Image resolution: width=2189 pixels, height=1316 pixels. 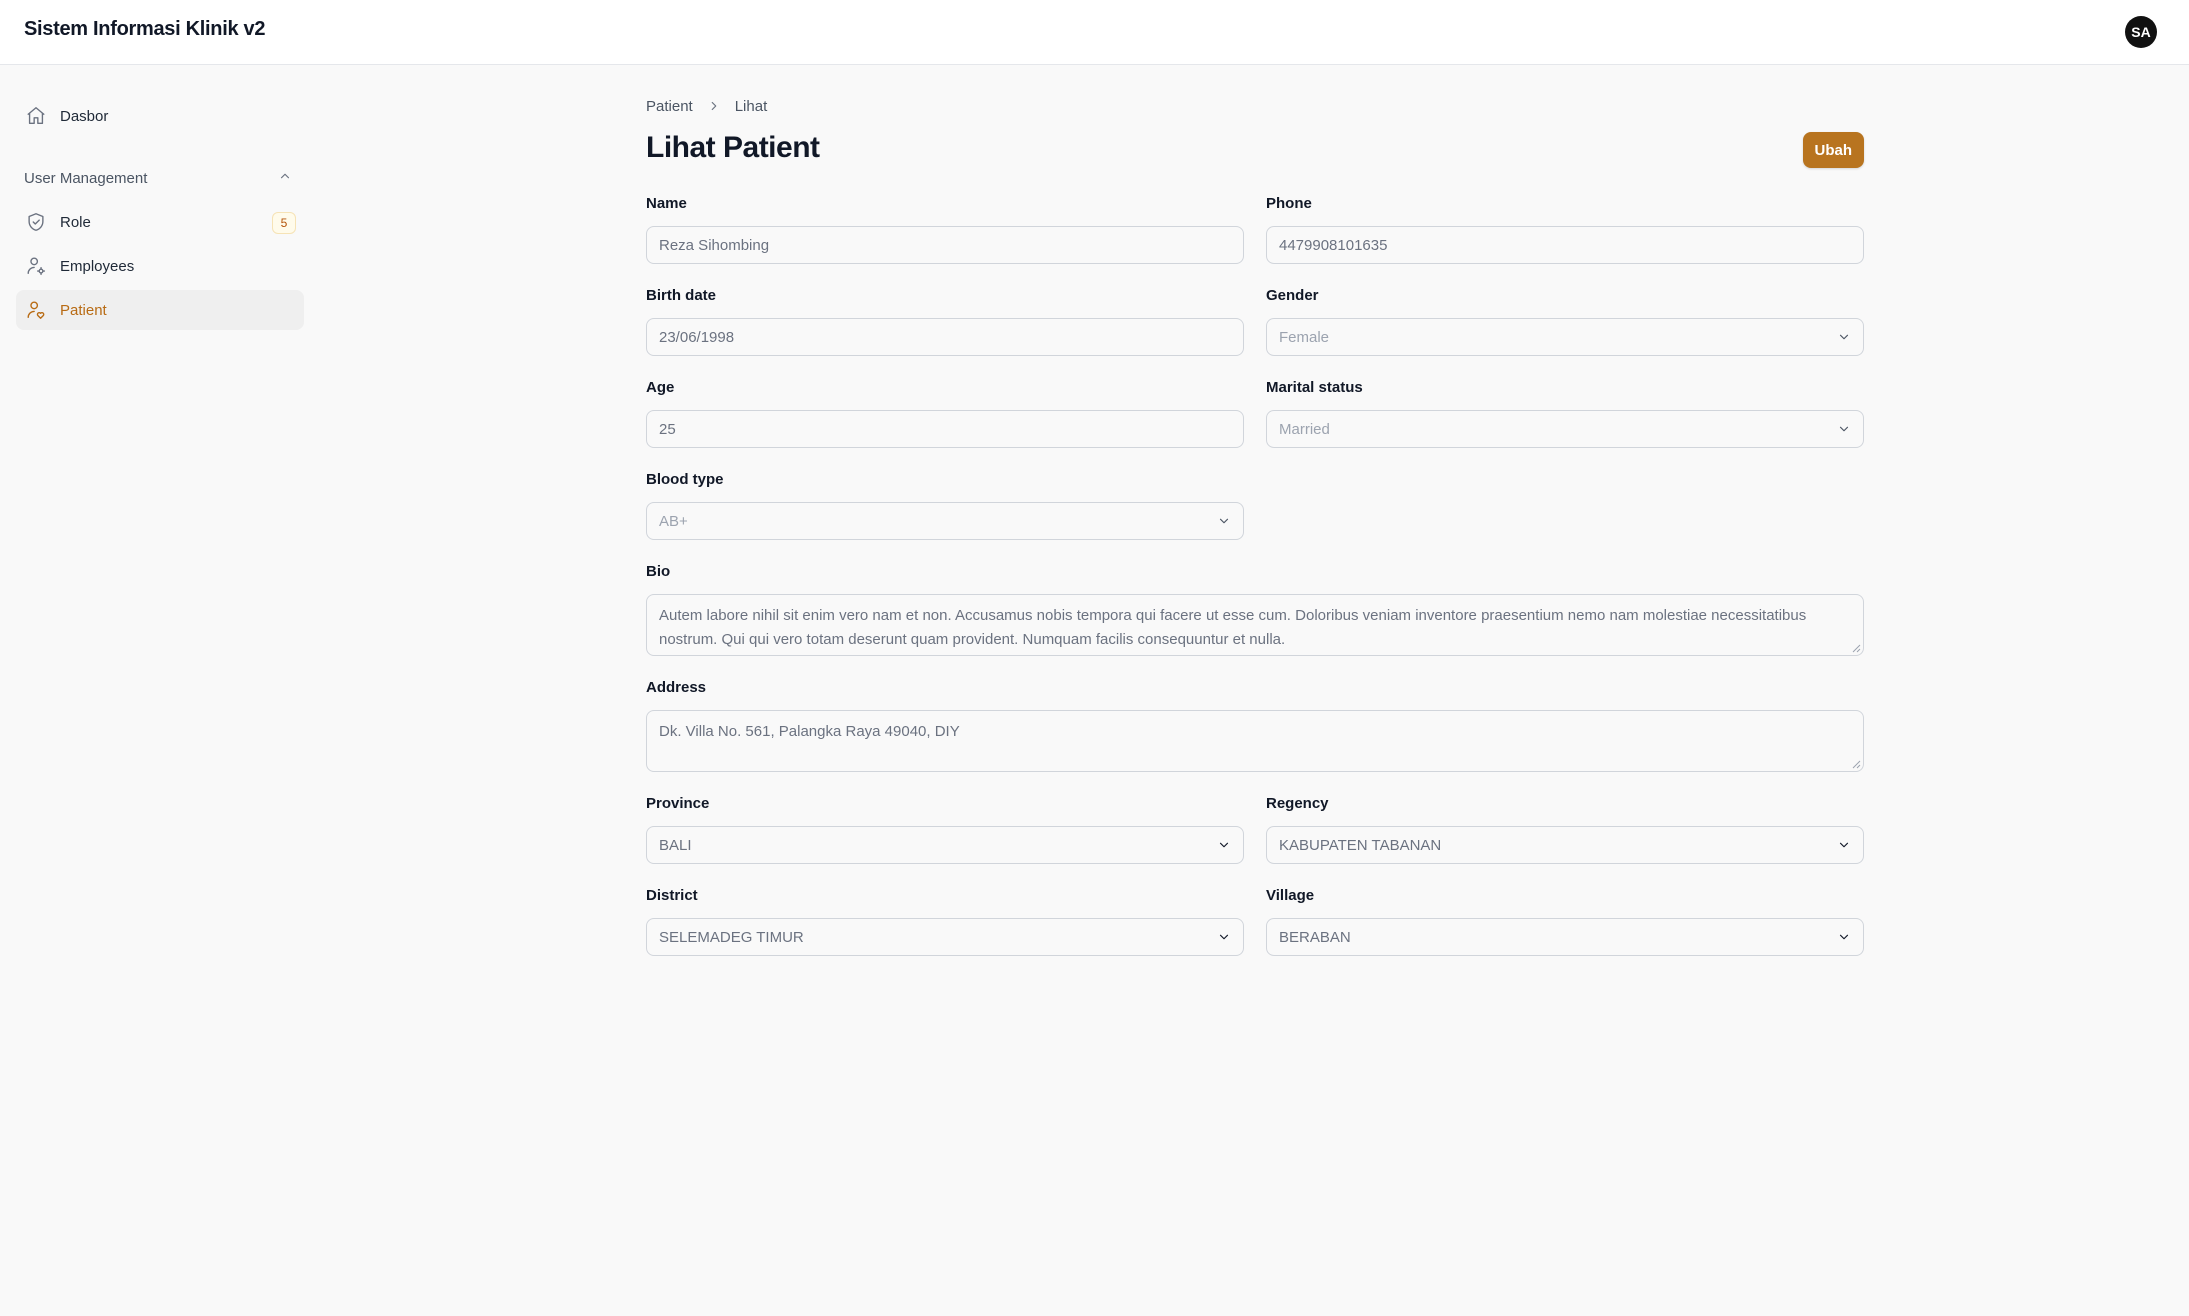 I want to click on village-field-group: Village BERABAN, so click(x=1565, y=921).